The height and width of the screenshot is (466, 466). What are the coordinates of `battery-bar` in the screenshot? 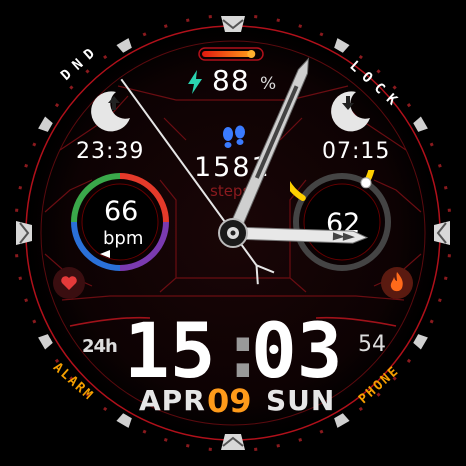 It's located at (231, 54).